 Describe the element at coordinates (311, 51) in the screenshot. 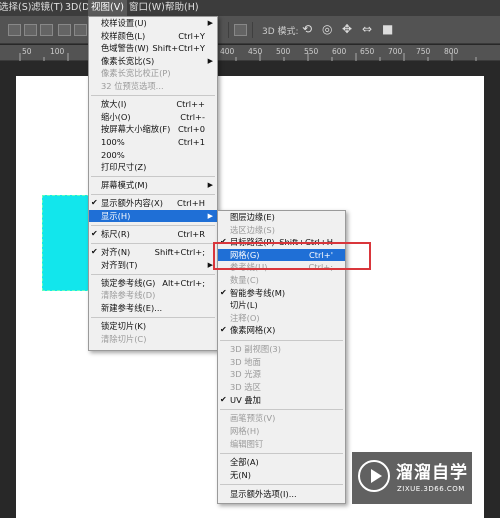

I see `ruler-label: 550` at that location.